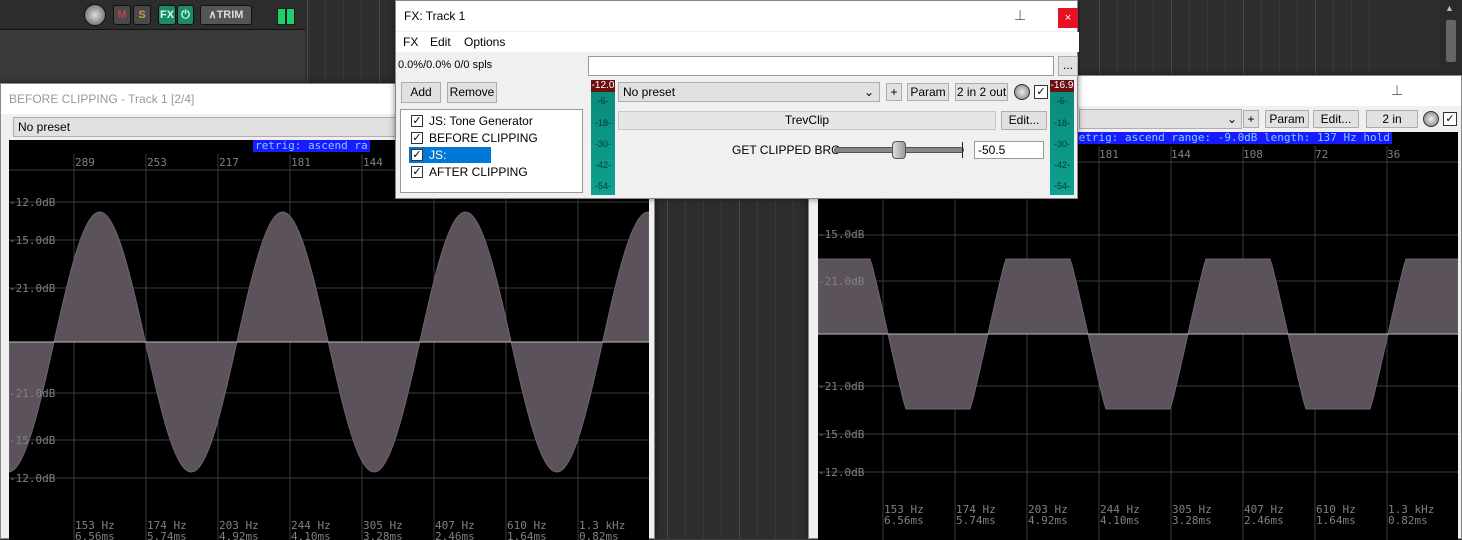  Describe the element at coordinates (472, 92) in the screenshot. I see `remove-fx-button: Remove` at that location.